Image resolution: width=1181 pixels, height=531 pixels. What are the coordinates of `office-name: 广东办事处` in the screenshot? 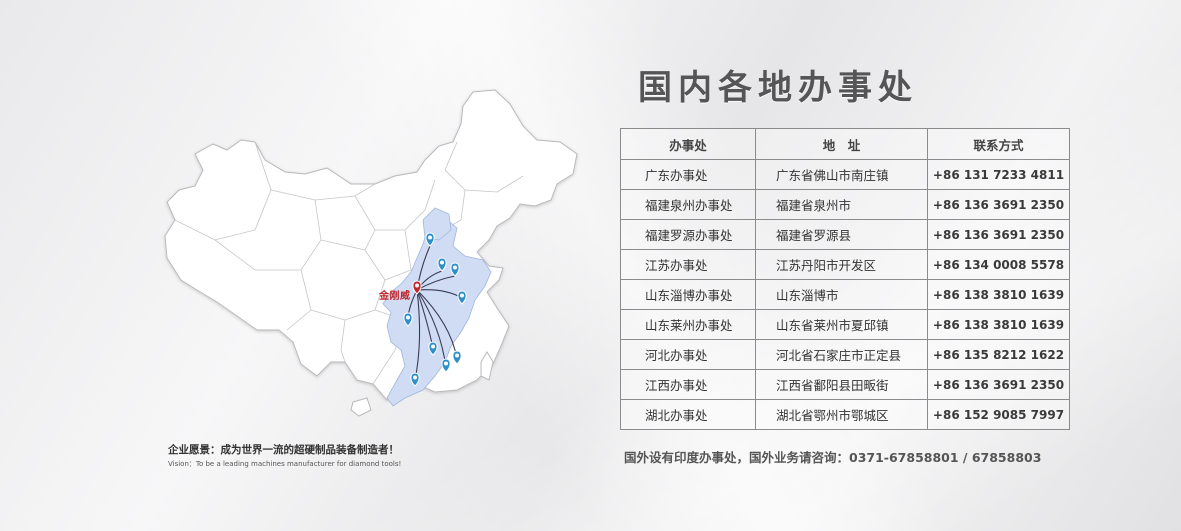 It's located at (688, 174).